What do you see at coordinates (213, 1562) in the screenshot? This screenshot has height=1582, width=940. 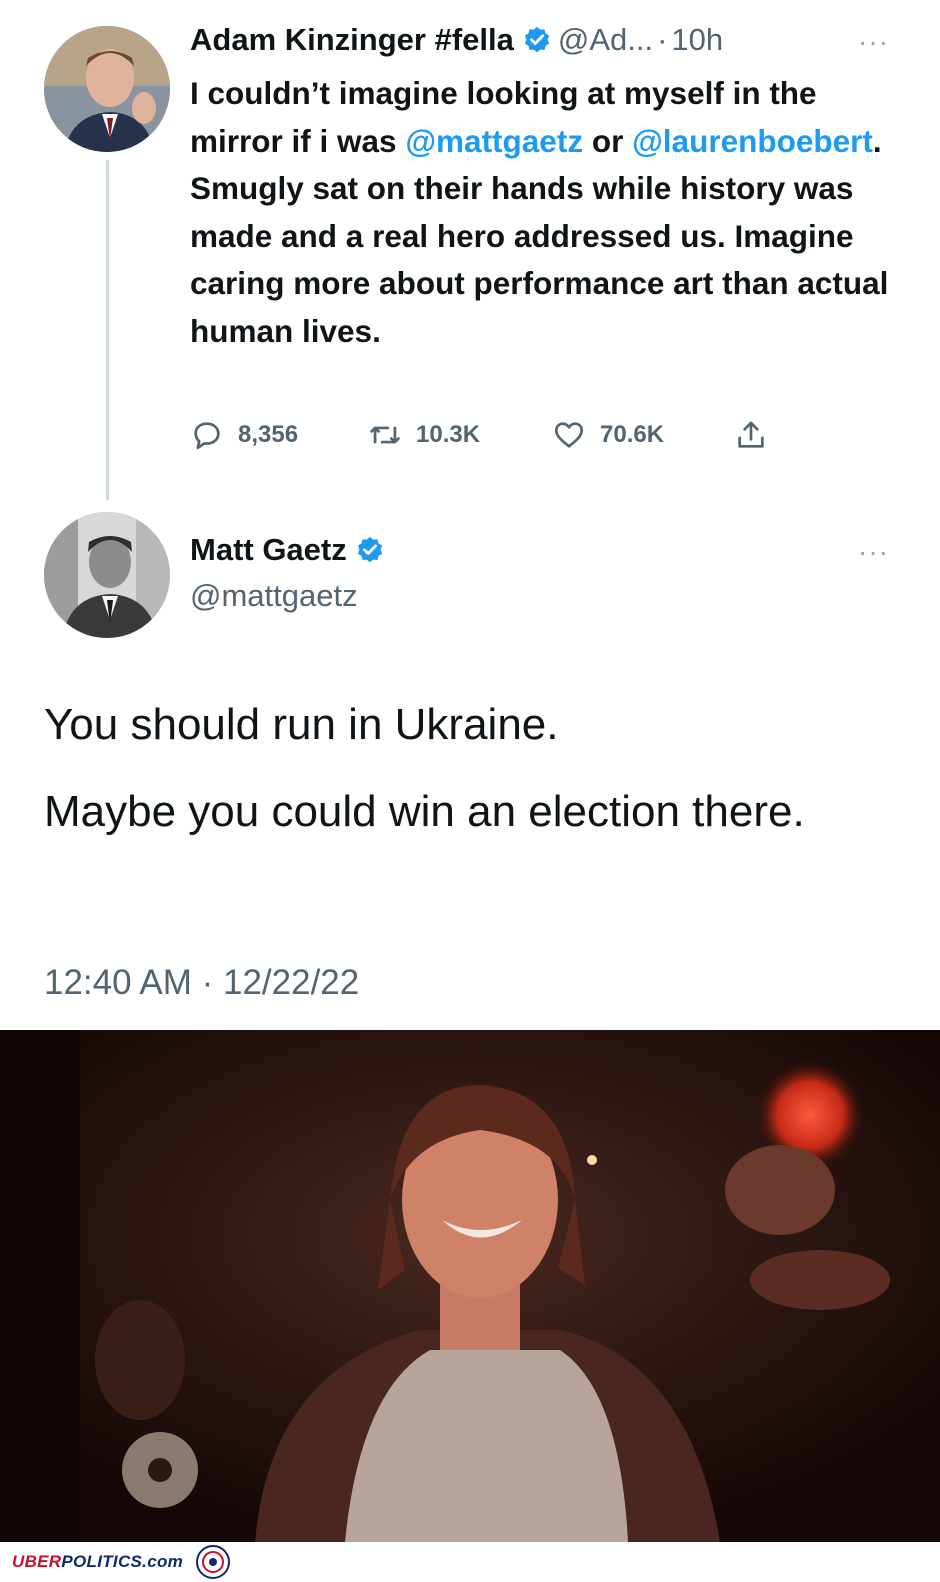 I see `brand-seal-icon` at bounding box center [213, 1562].